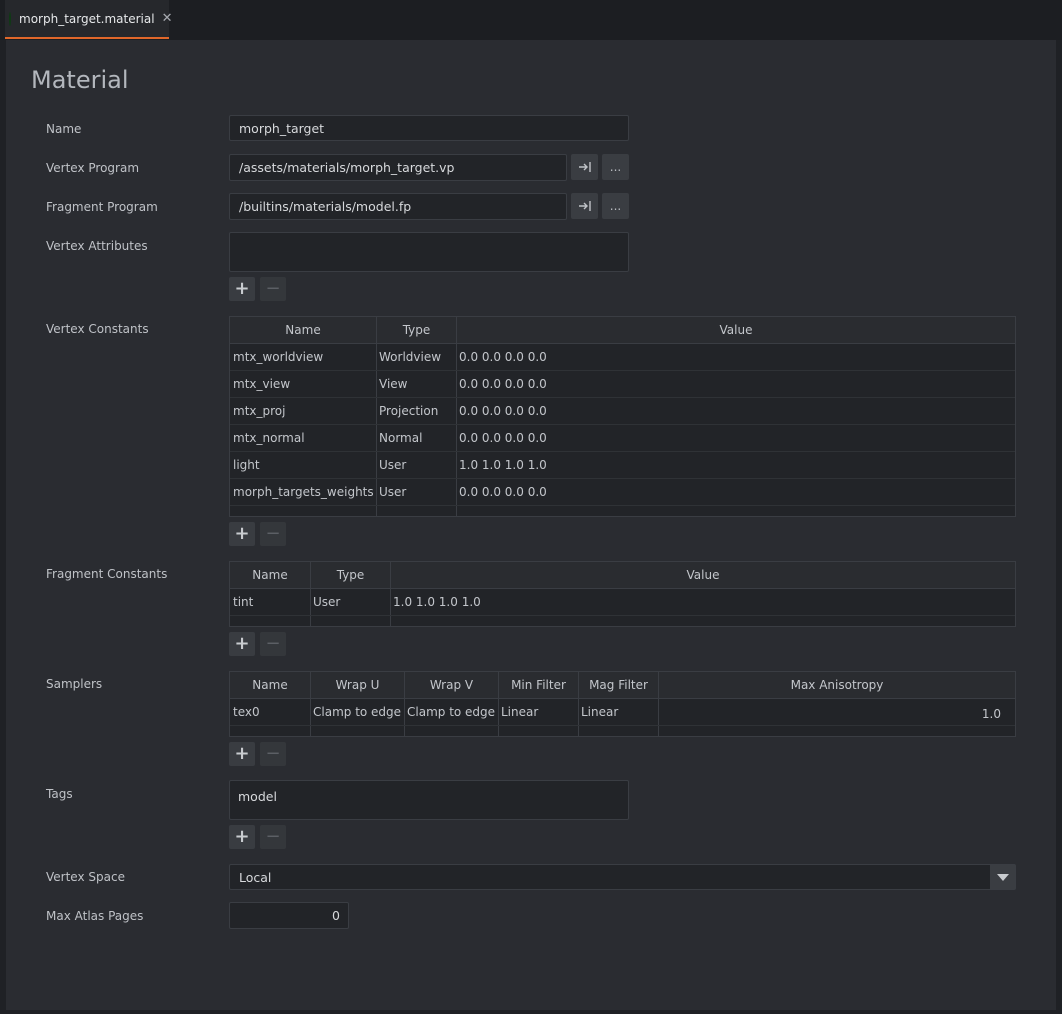  I want to click on cell-mag-filter: Linear, so click(600, 712).